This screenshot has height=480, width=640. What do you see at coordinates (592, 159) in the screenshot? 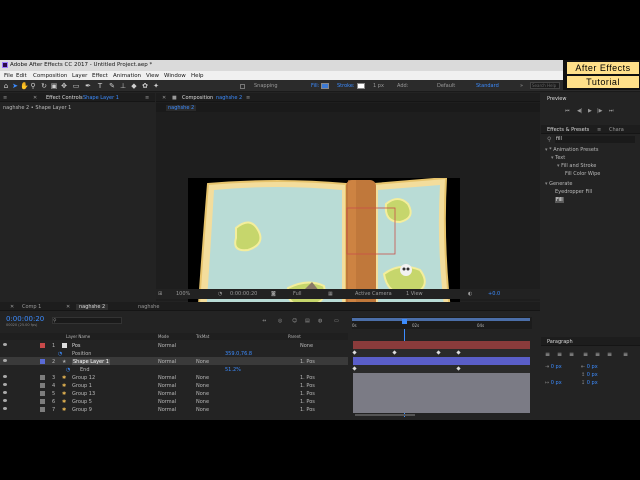
I see `tree-item: ▾ Text` at bounding box center [592, 159].